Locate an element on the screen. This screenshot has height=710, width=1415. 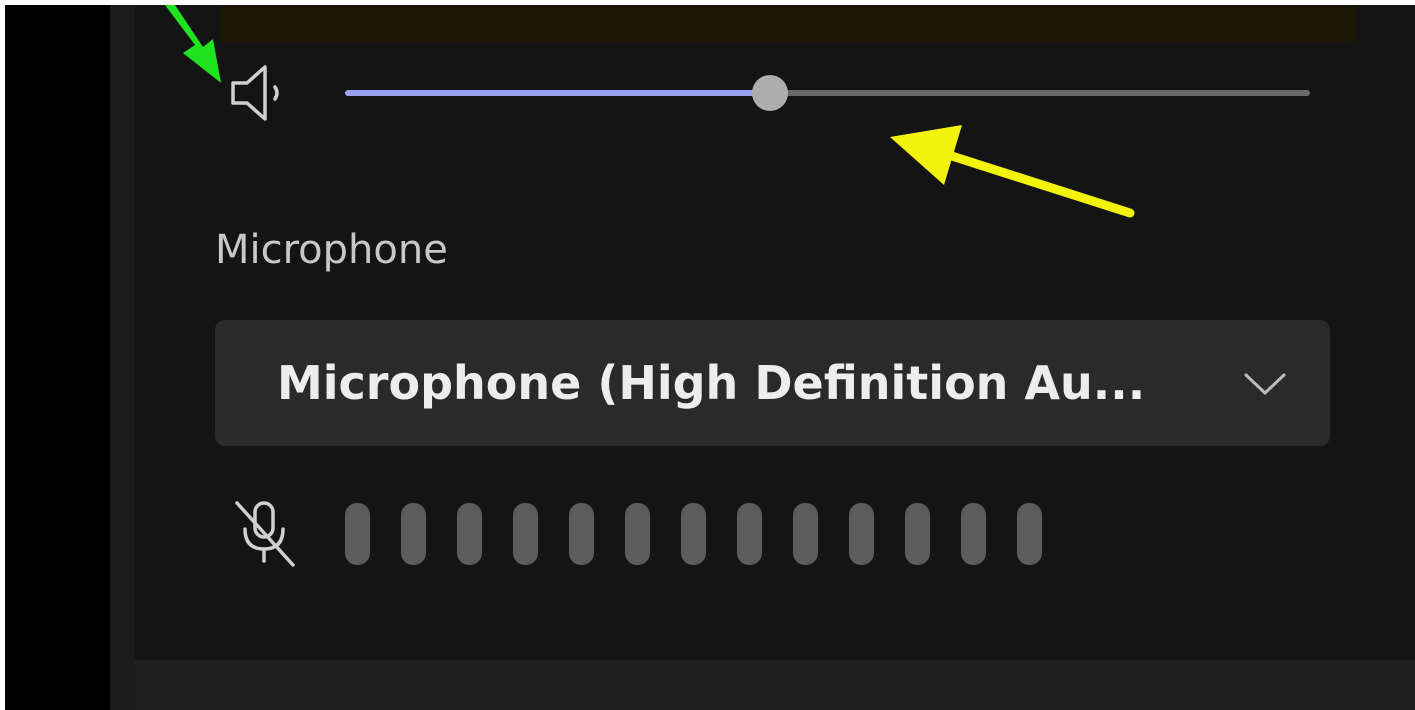
speaker-volume-slider is located at coordinates (827, 93).